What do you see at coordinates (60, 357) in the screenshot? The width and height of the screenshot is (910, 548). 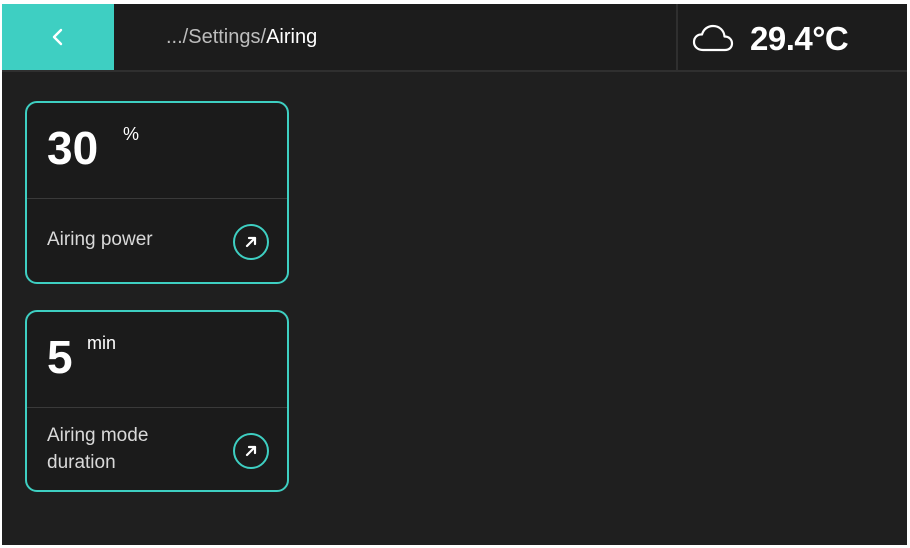 I see `airing-duration-value: 5` at bounding box center [60, 357].